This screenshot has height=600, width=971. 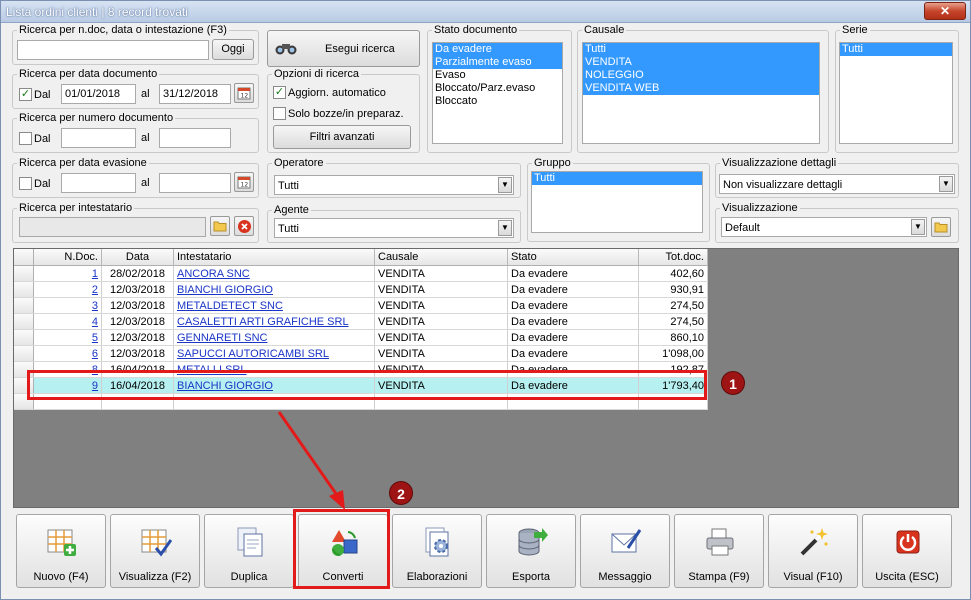 What do you see at coordinates (195, 183) in the screenshot?
I see `date-eva-to-input` at bounding box center [195, 183].